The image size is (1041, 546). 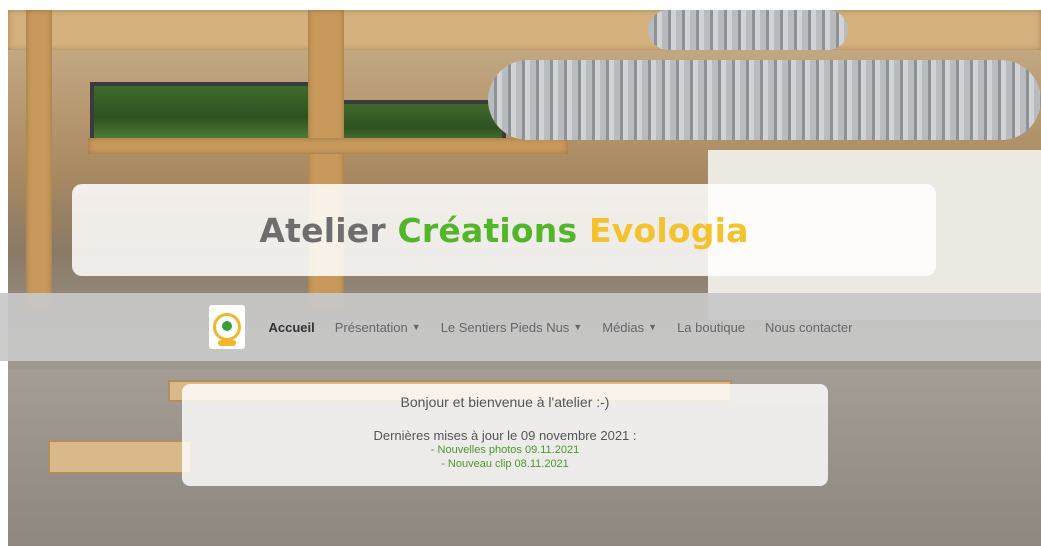 I want to click on logo-emblem-icon, so click(x=226, y=327).